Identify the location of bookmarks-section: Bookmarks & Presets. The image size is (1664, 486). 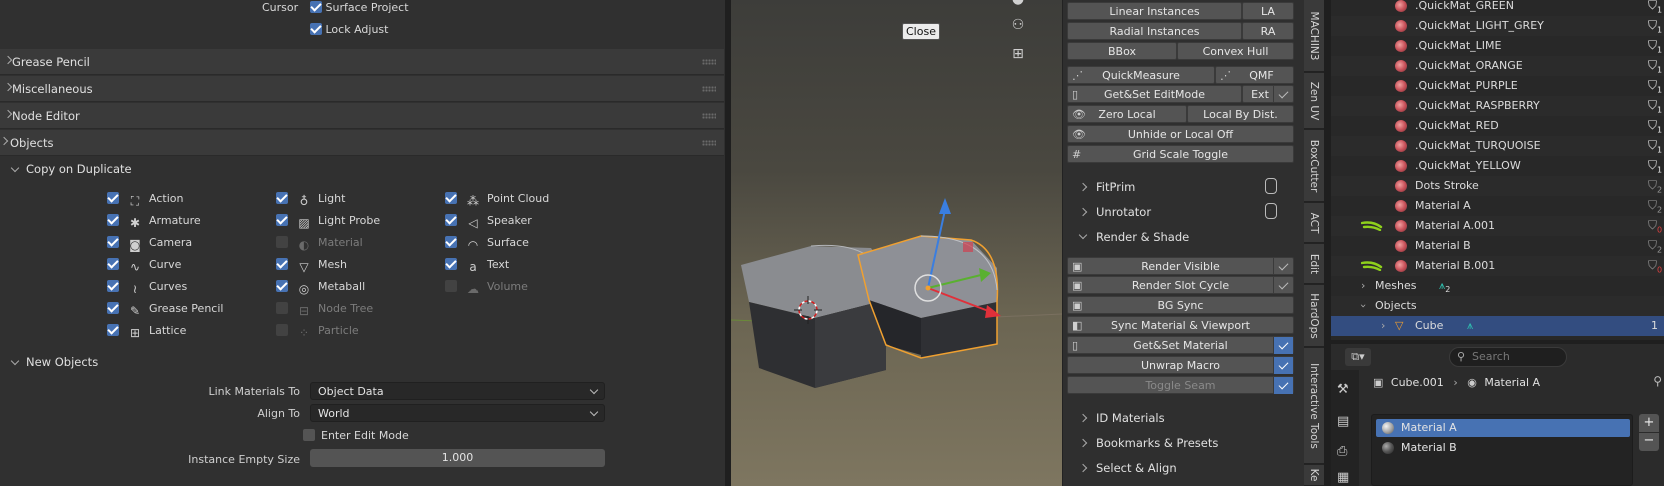
(1144, 443).